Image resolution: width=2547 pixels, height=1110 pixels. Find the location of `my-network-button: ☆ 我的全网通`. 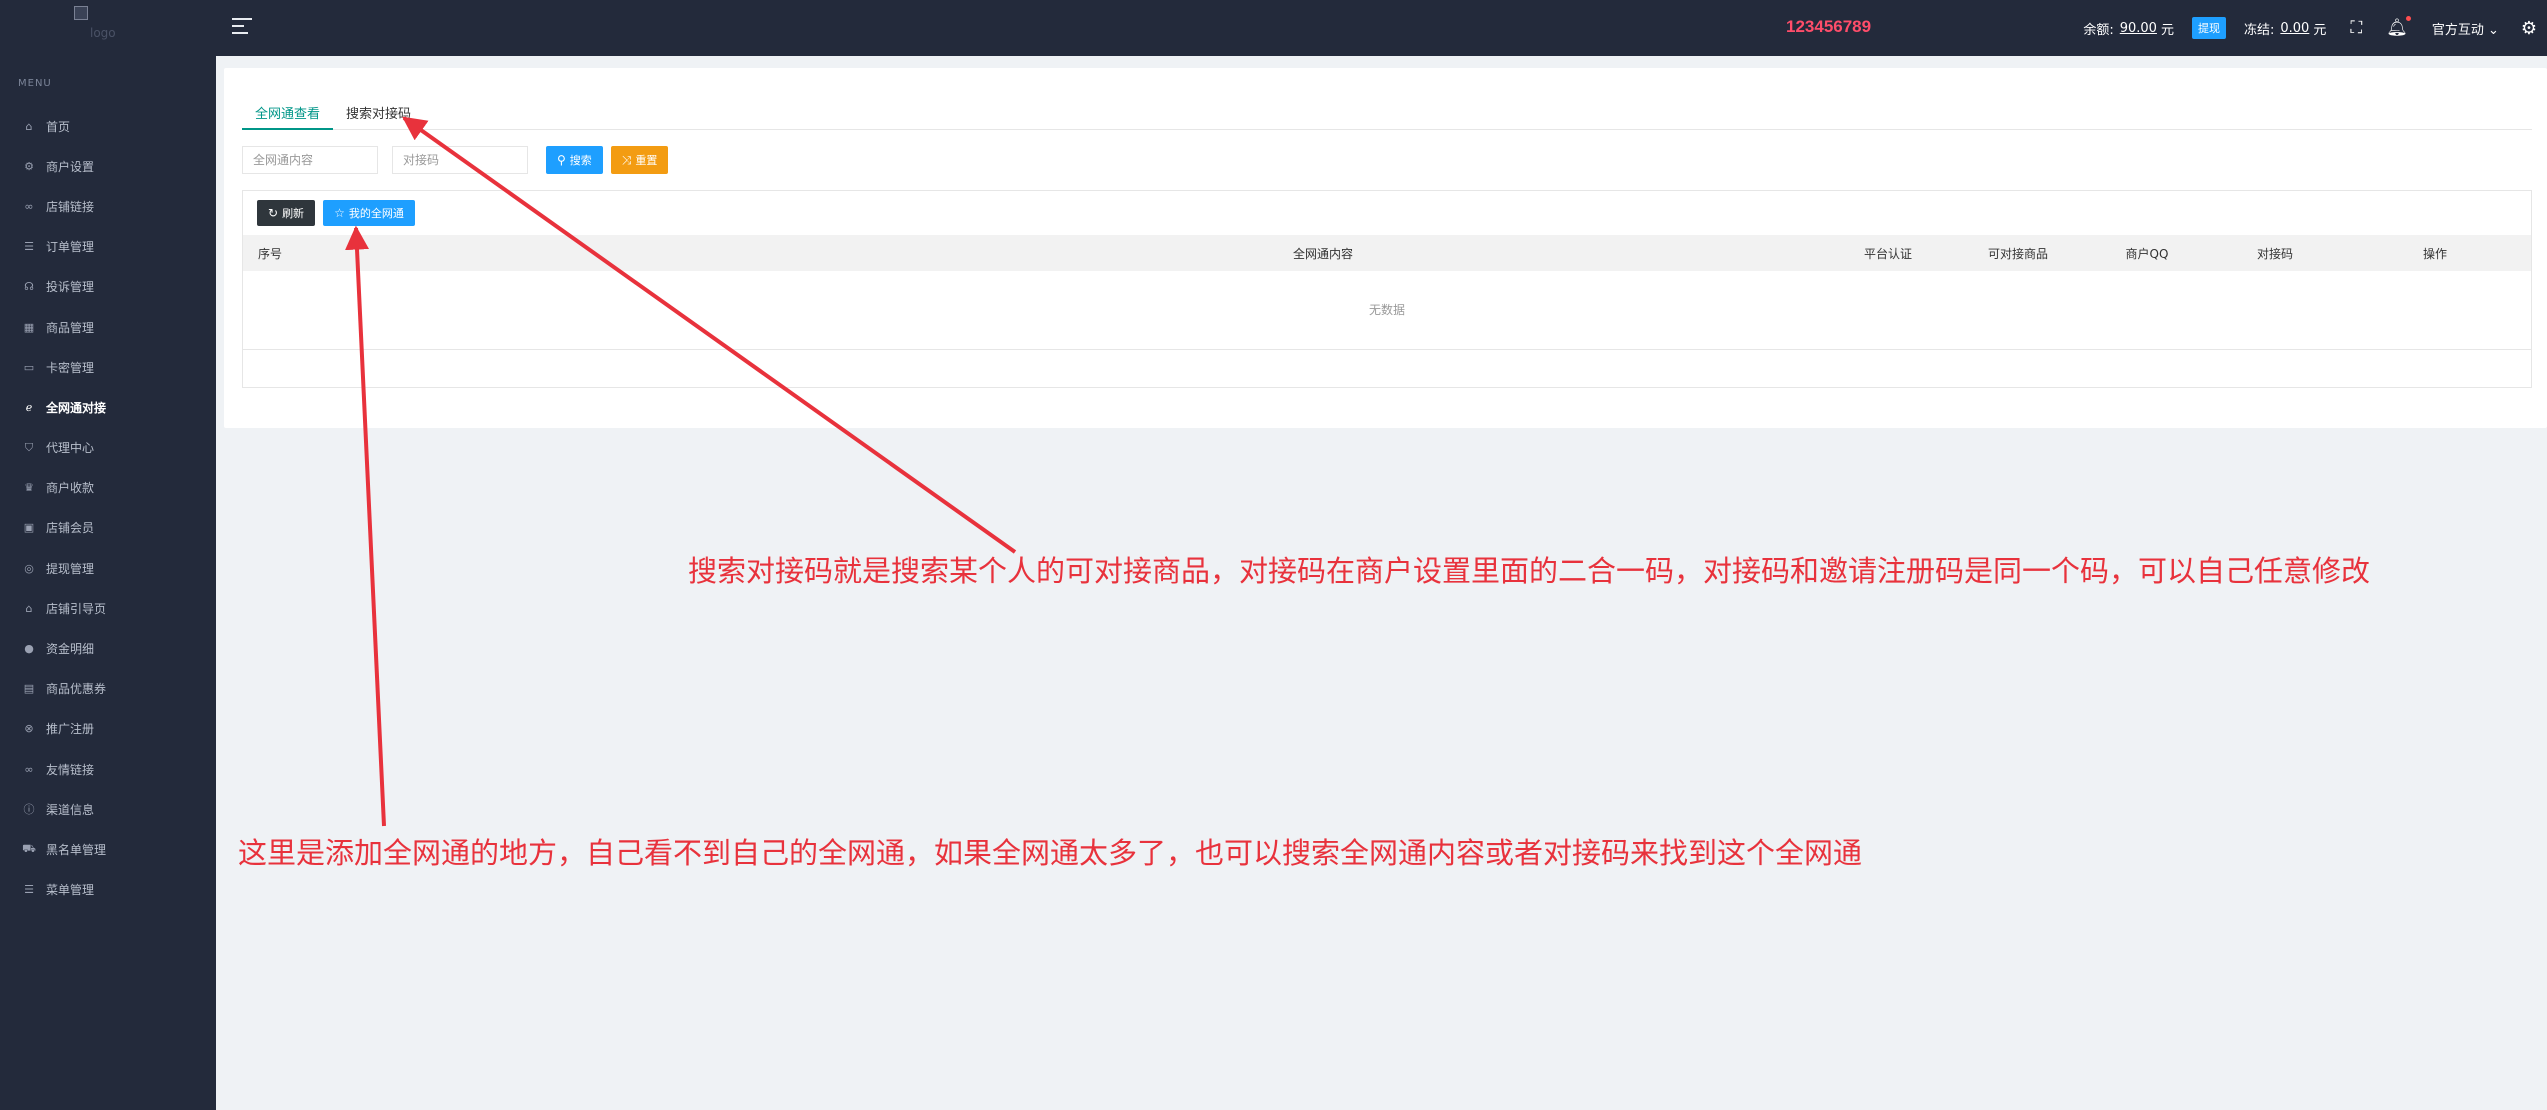

my-network-button: ☆ 我的全网通 is located at coordinates (369, 213).